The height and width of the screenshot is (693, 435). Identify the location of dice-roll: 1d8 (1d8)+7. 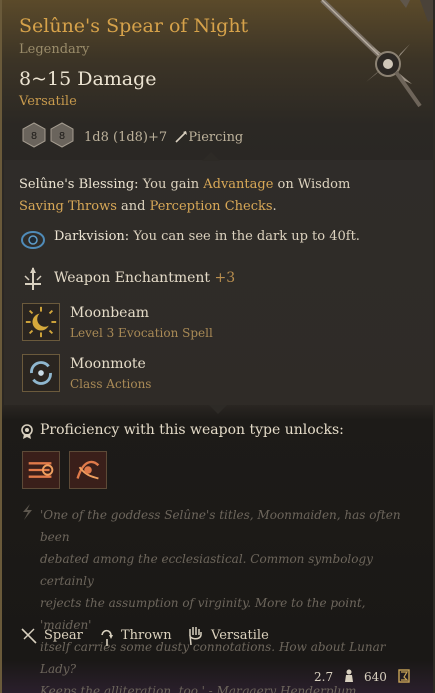
(126, 137).